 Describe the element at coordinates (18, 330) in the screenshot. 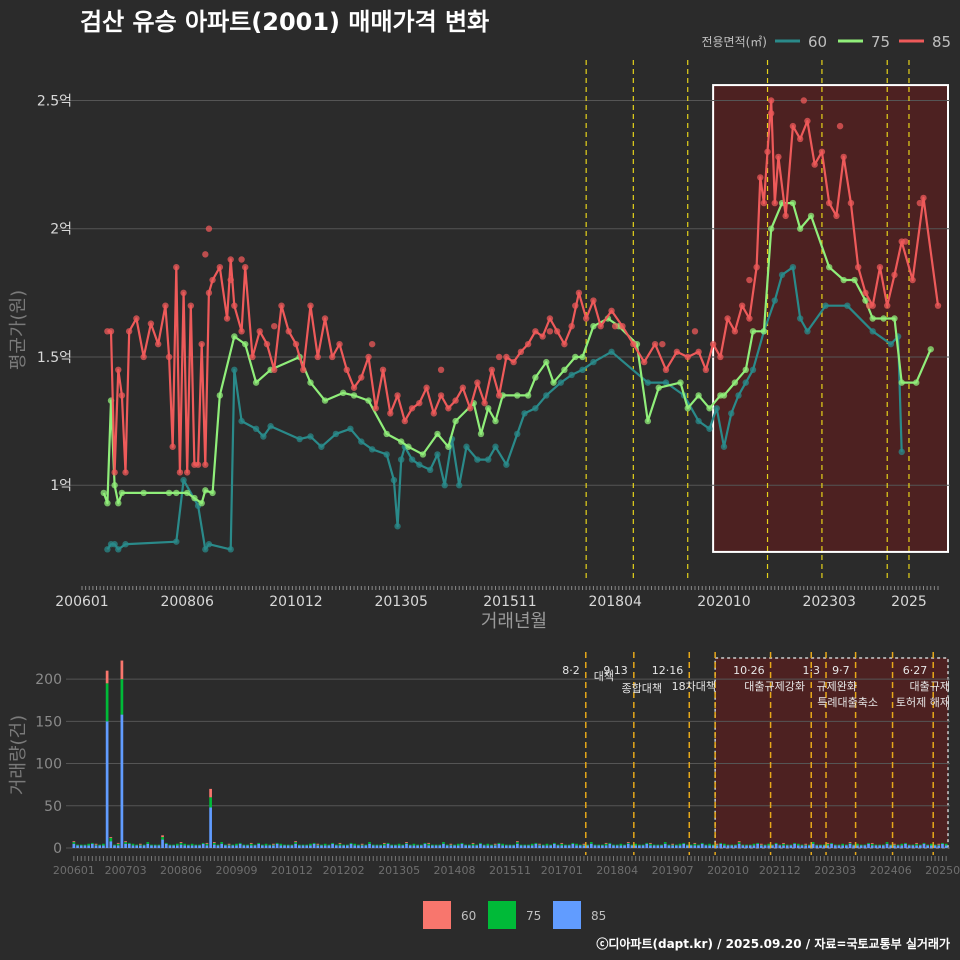

I see `top-y-axis-label: 평균가(원)` at that location.